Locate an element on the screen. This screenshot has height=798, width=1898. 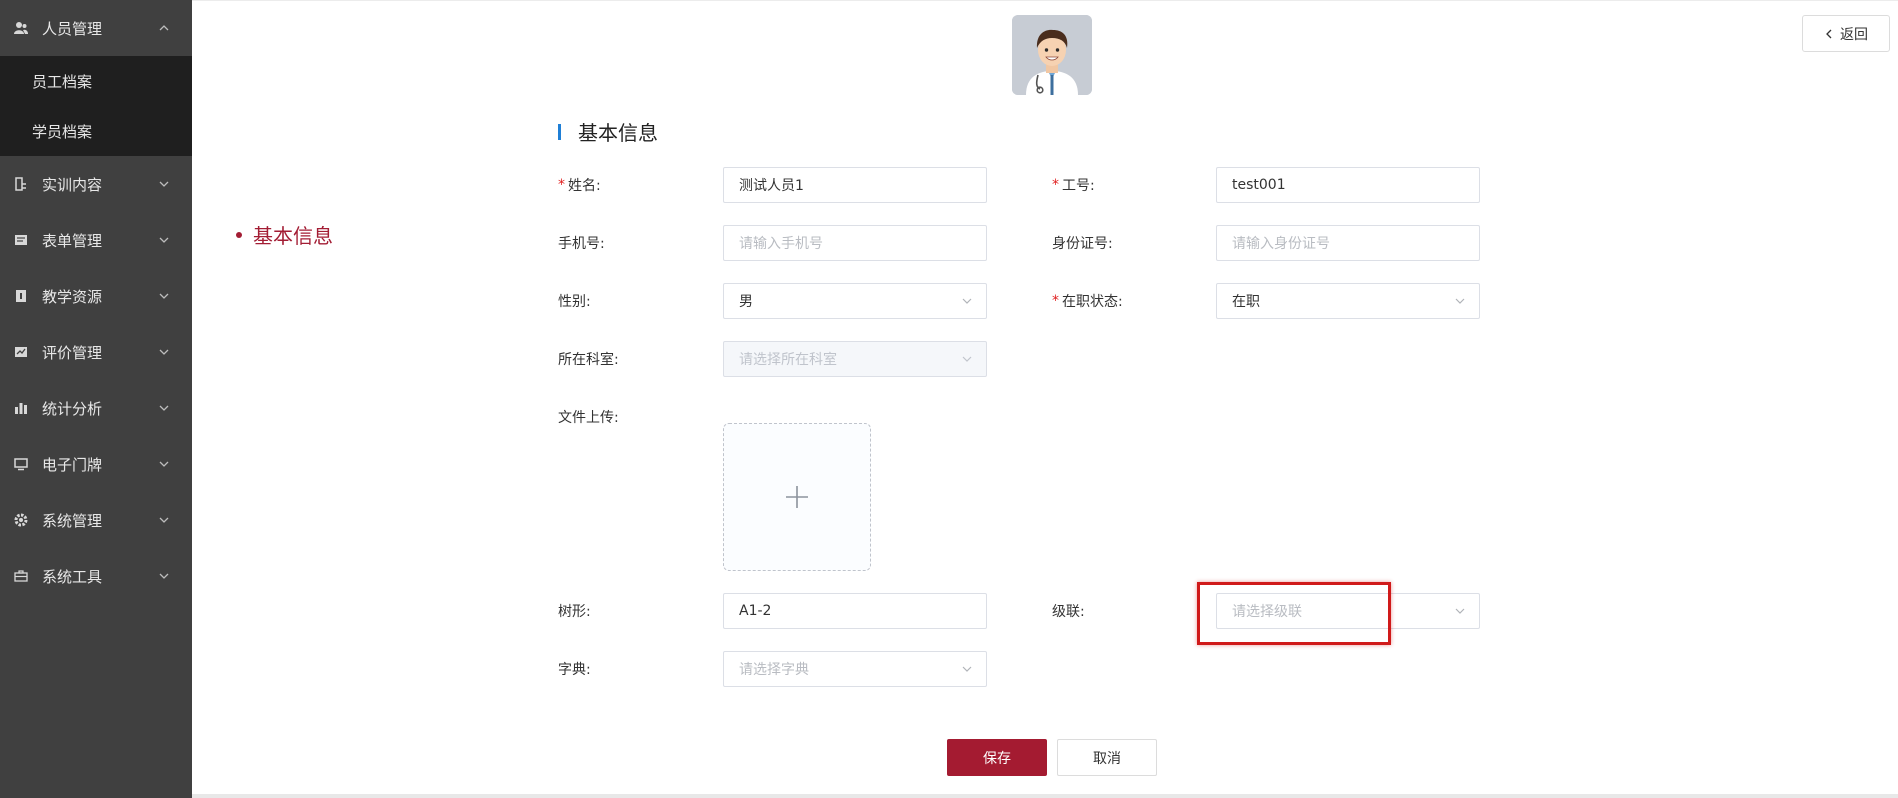
employee-id-label-text: 工号: is located at coordinates (1078, 186).